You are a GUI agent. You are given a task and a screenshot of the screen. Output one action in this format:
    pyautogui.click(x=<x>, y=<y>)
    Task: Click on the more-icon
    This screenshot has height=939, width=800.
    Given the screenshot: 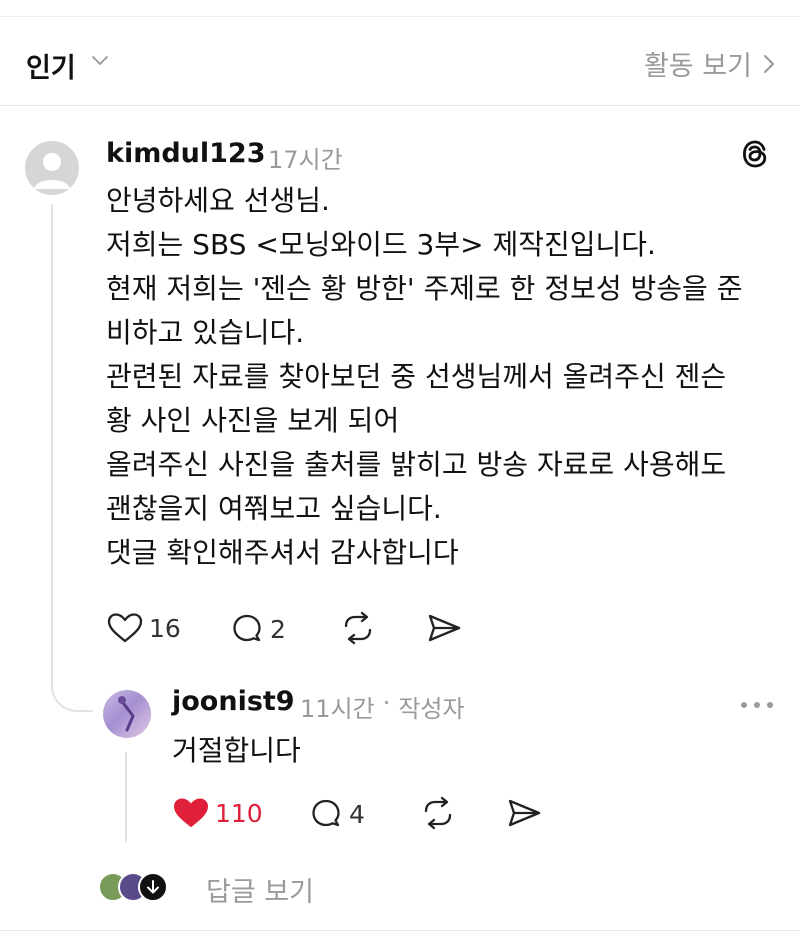 What is the action you would take?
    pyautogui.click(x=757, y=705)
    